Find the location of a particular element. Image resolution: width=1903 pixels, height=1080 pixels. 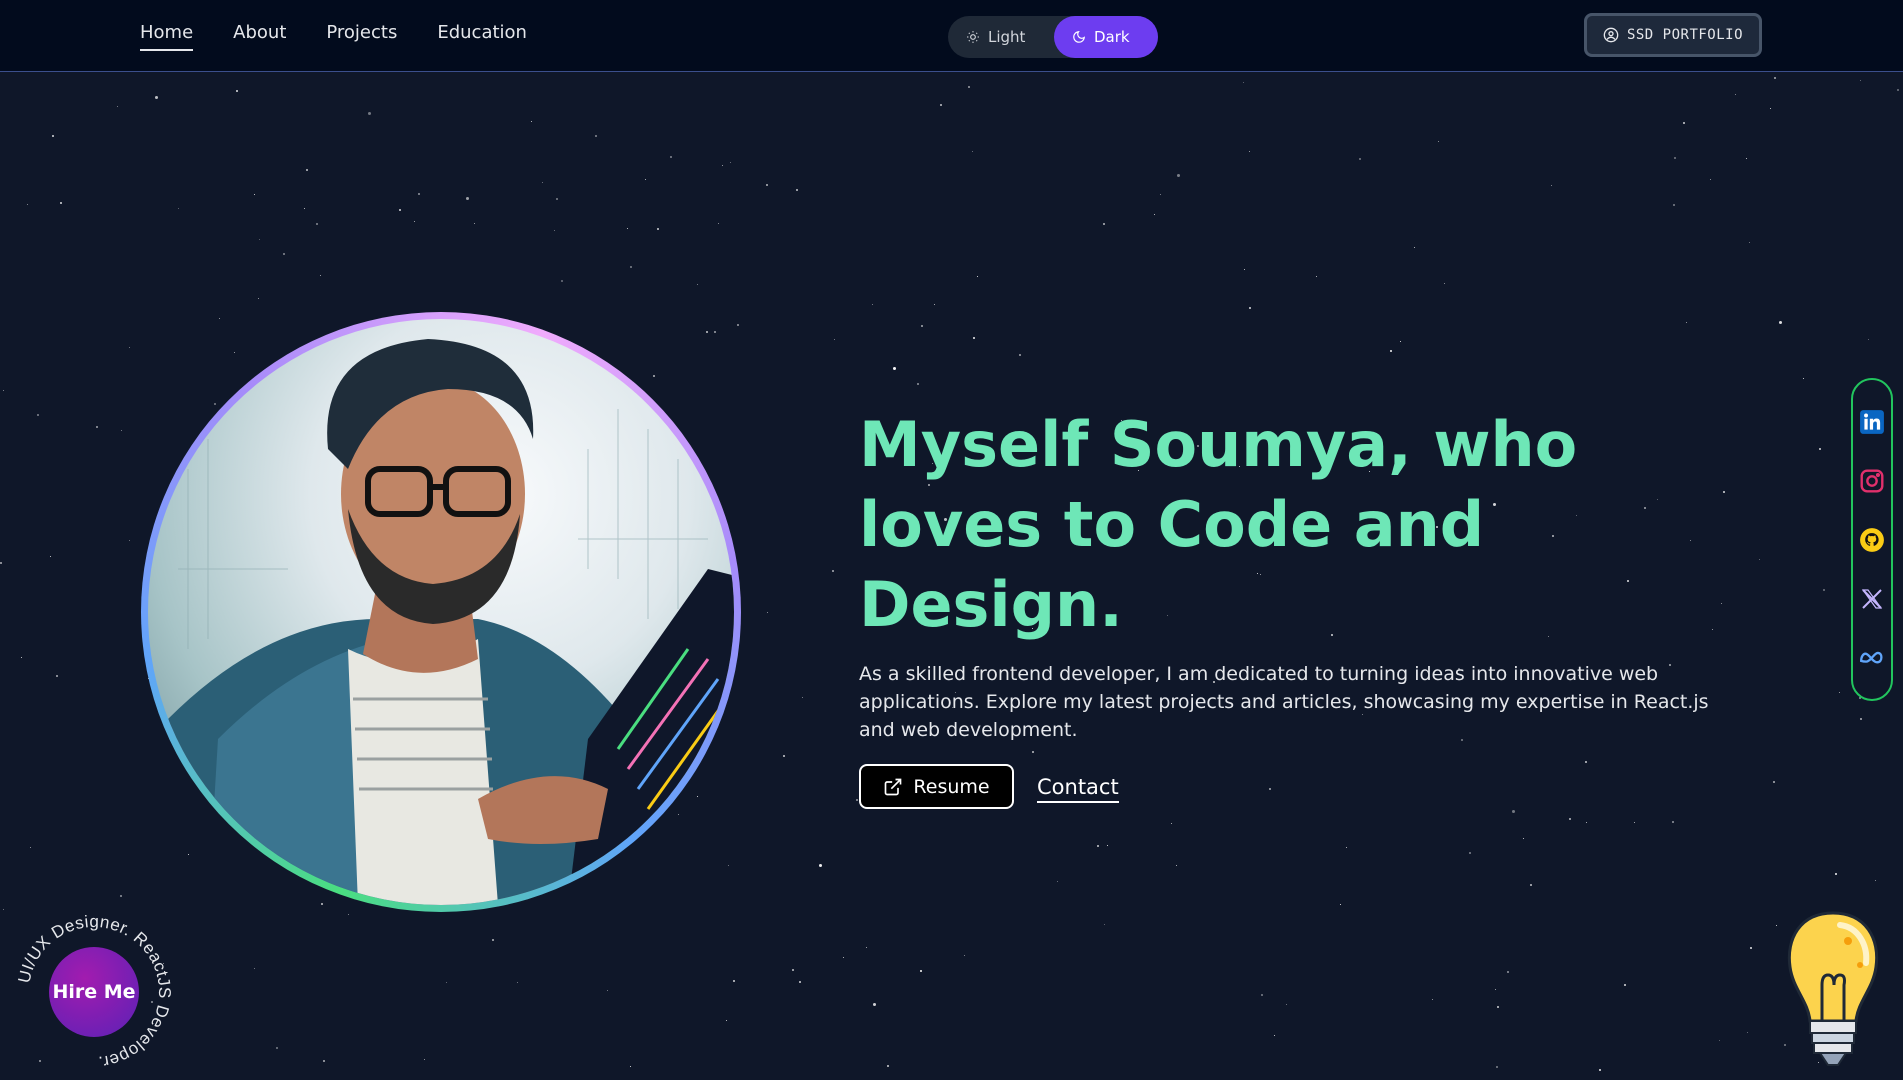

linkedin-icon is located at coordinates (1872, 422).